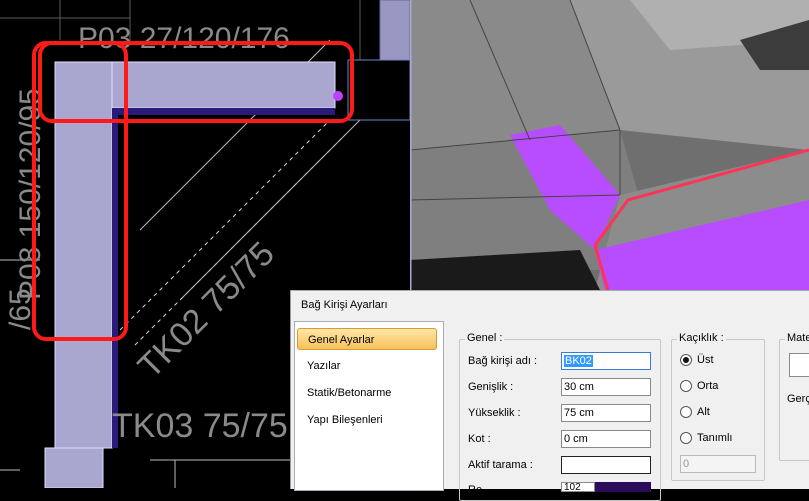 The image size is (809, 501). Describe the element at coordinates (479, 439) in the screenshot. I see `label-kot: Kot :` at that location.